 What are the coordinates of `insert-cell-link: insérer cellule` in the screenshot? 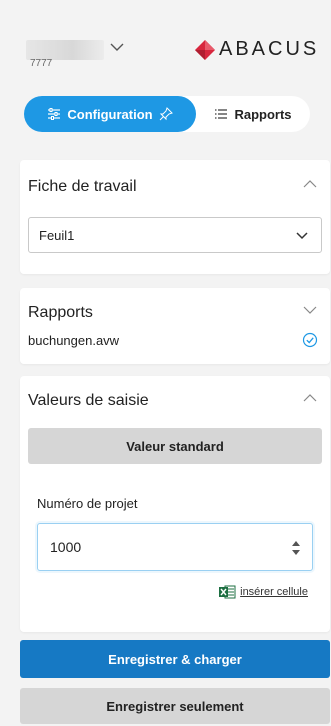 It's located at (263, 592).